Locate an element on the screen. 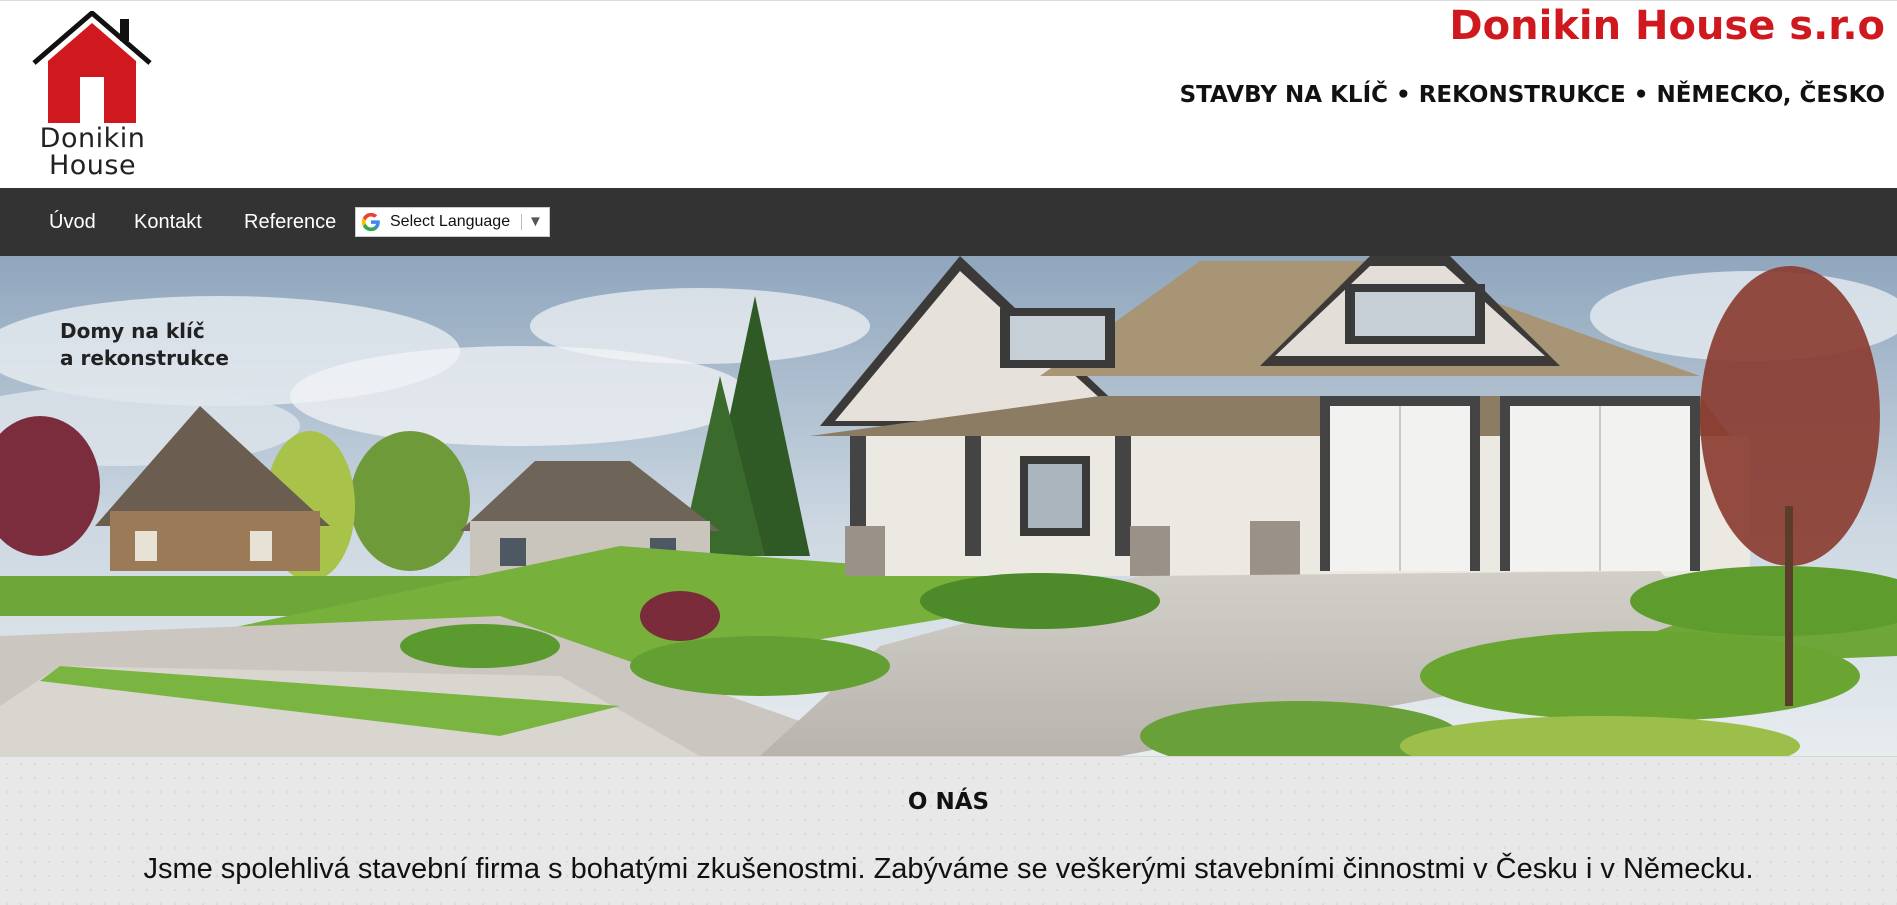 The image size is (1897, 905). about-title: O NÁS is located at coordinates (948, 802).